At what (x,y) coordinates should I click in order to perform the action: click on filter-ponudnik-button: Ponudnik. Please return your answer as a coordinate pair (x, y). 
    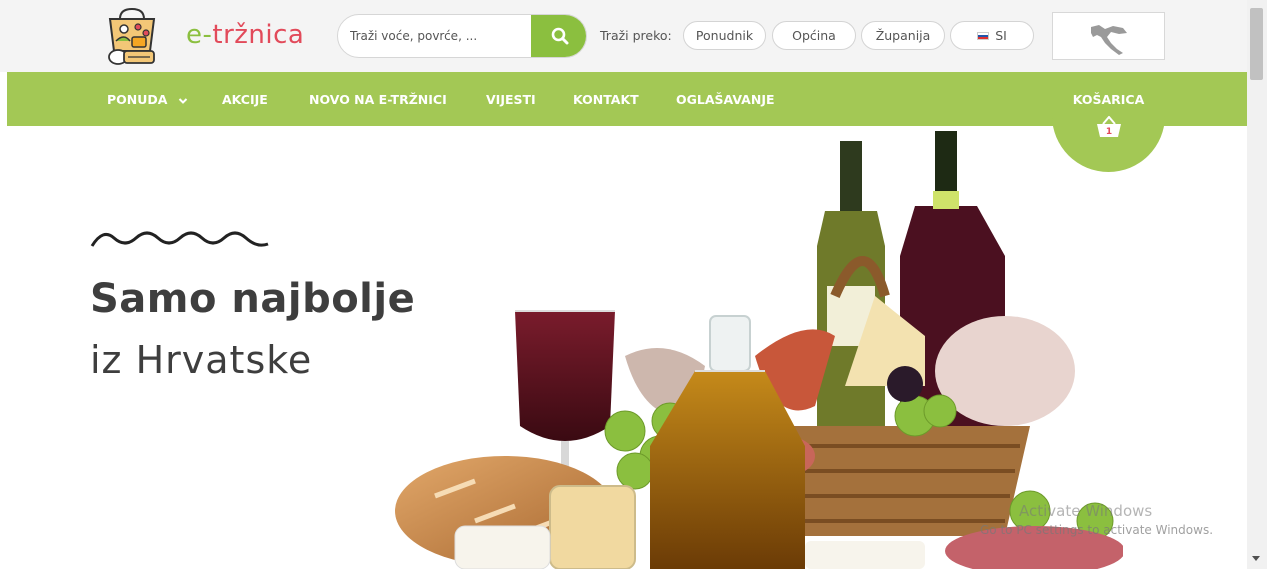
    Looking at the image, I should click on (724, 35).